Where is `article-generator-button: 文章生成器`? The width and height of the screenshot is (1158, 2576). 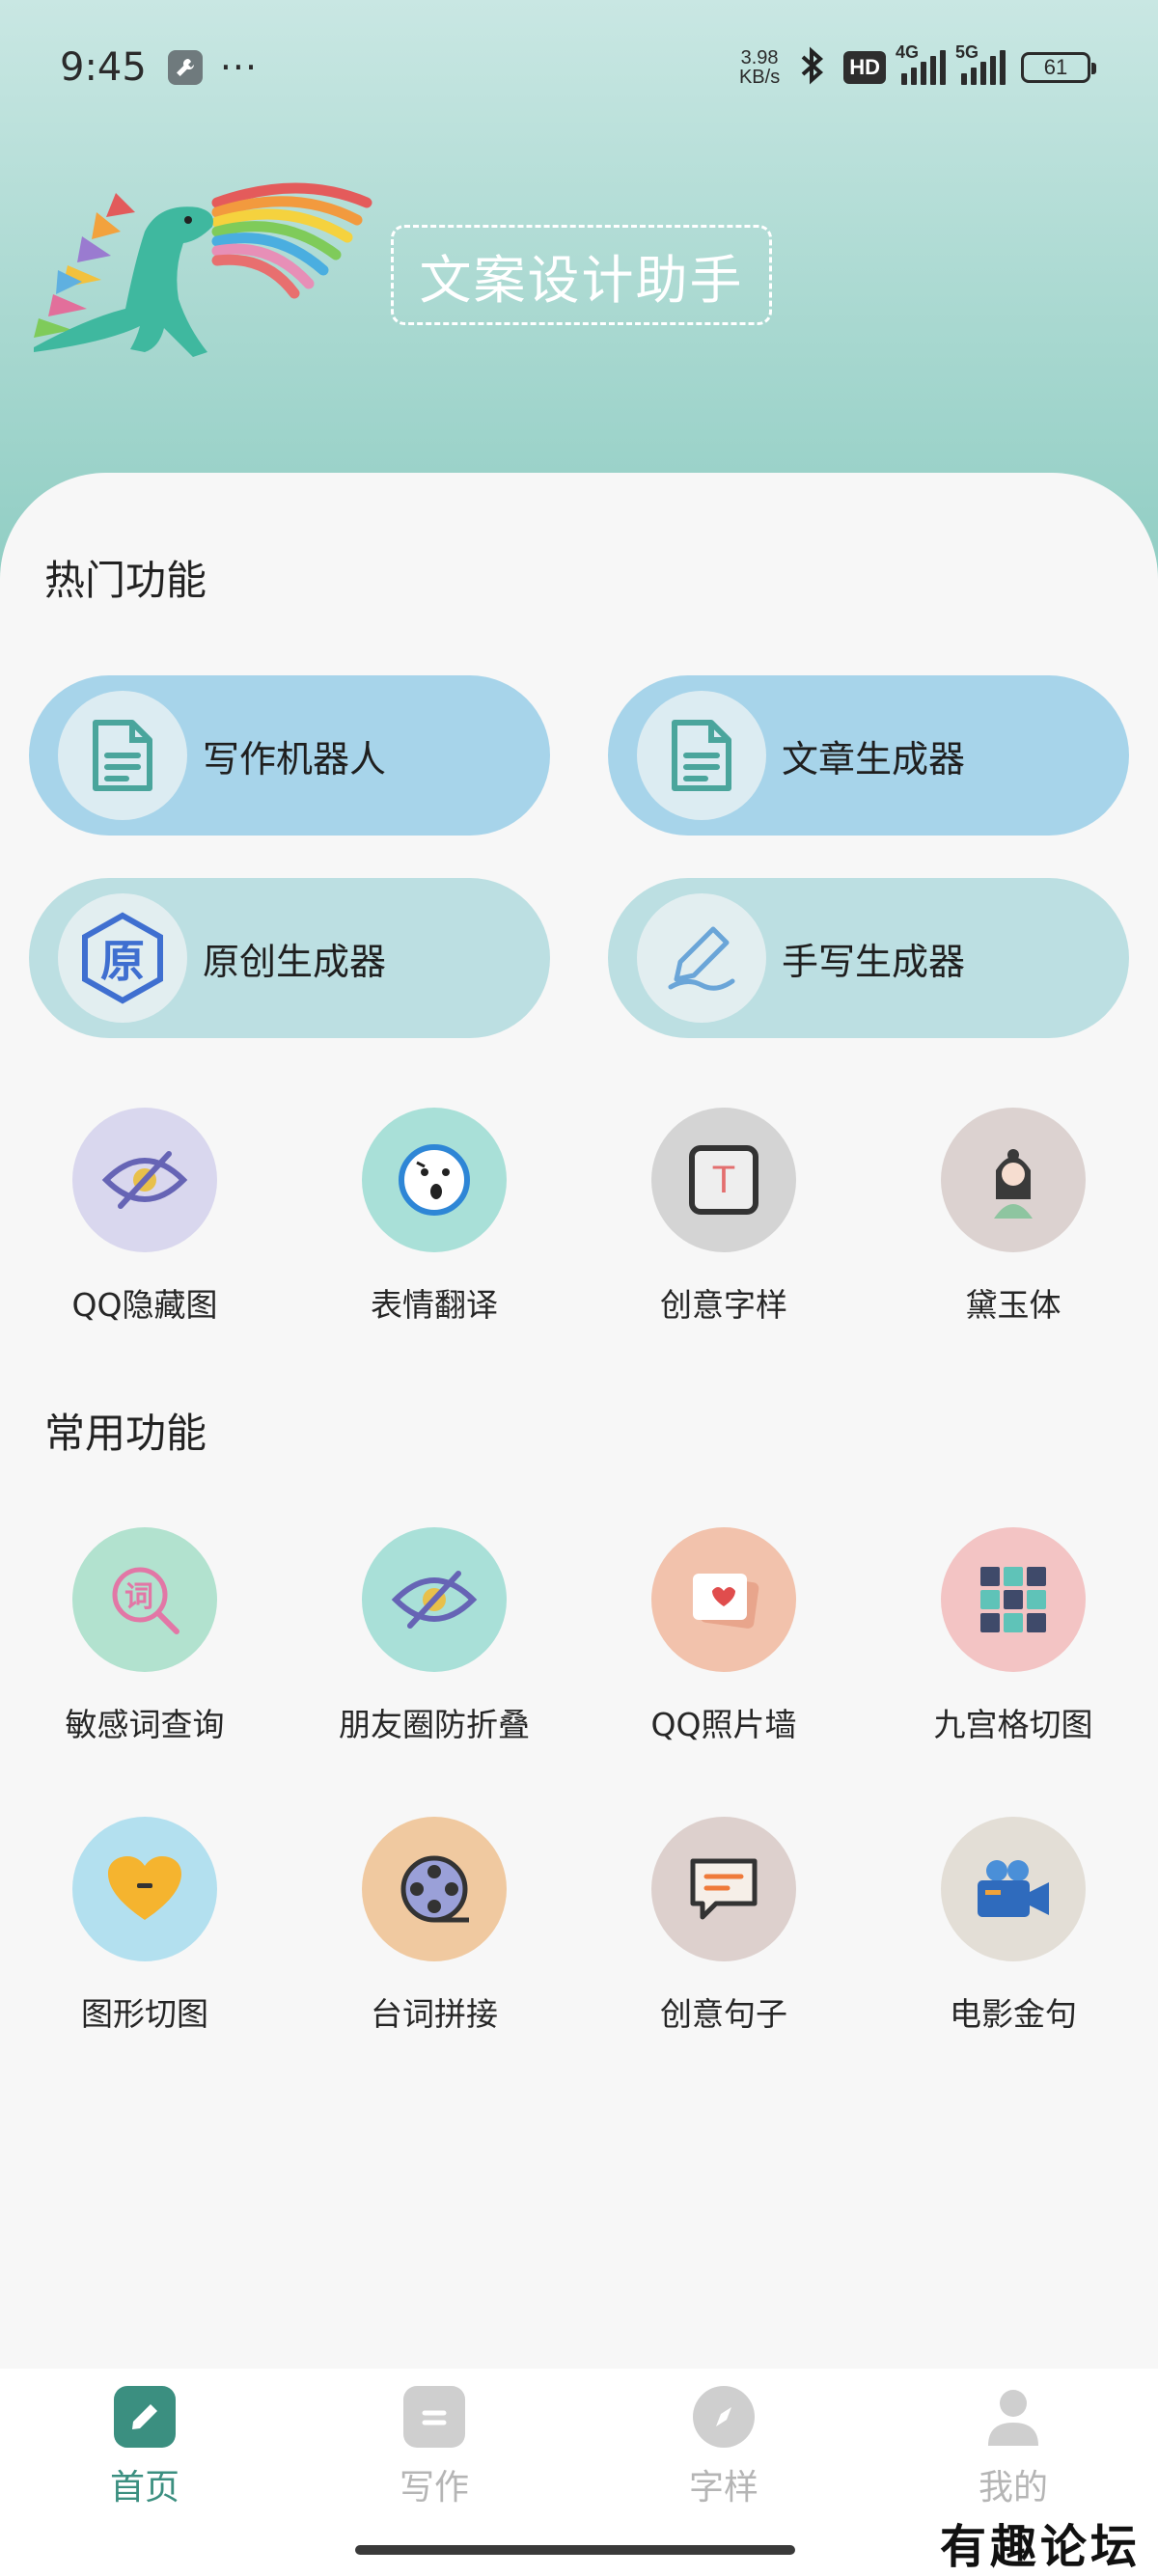
article-generator-button: 文章生成器 is located at coordinates (868, 756).